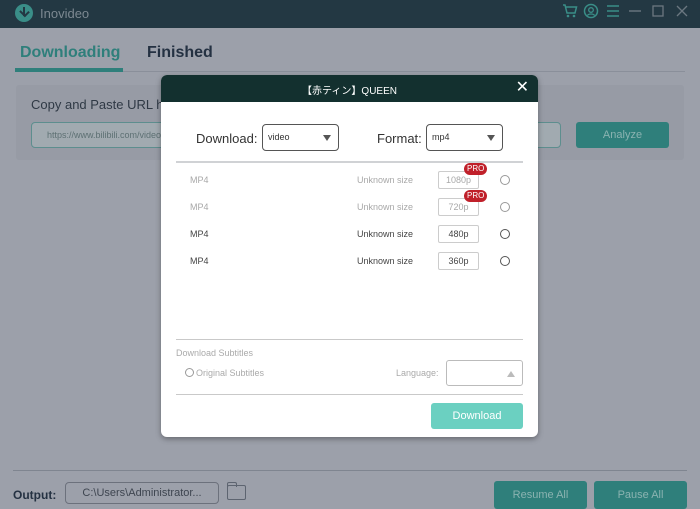  Describe the element at coordinates (35, 495) in the screenshot. I see `output-label: Output:` at that location.